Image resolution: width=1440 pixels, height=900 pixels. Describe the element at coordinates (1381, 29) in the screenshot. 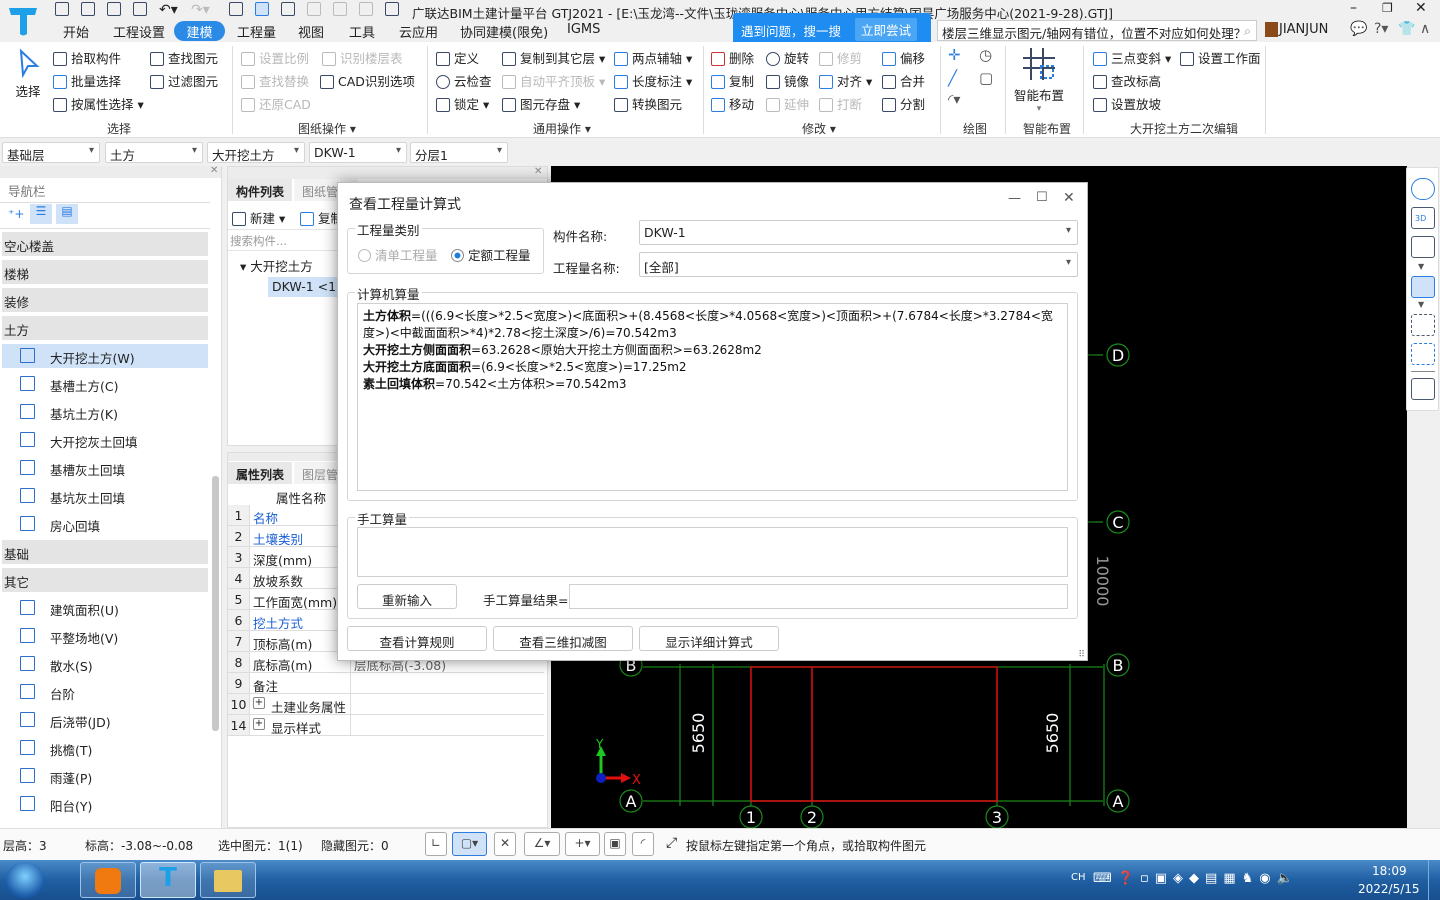

I see `help-icon: ?▾` at that location.